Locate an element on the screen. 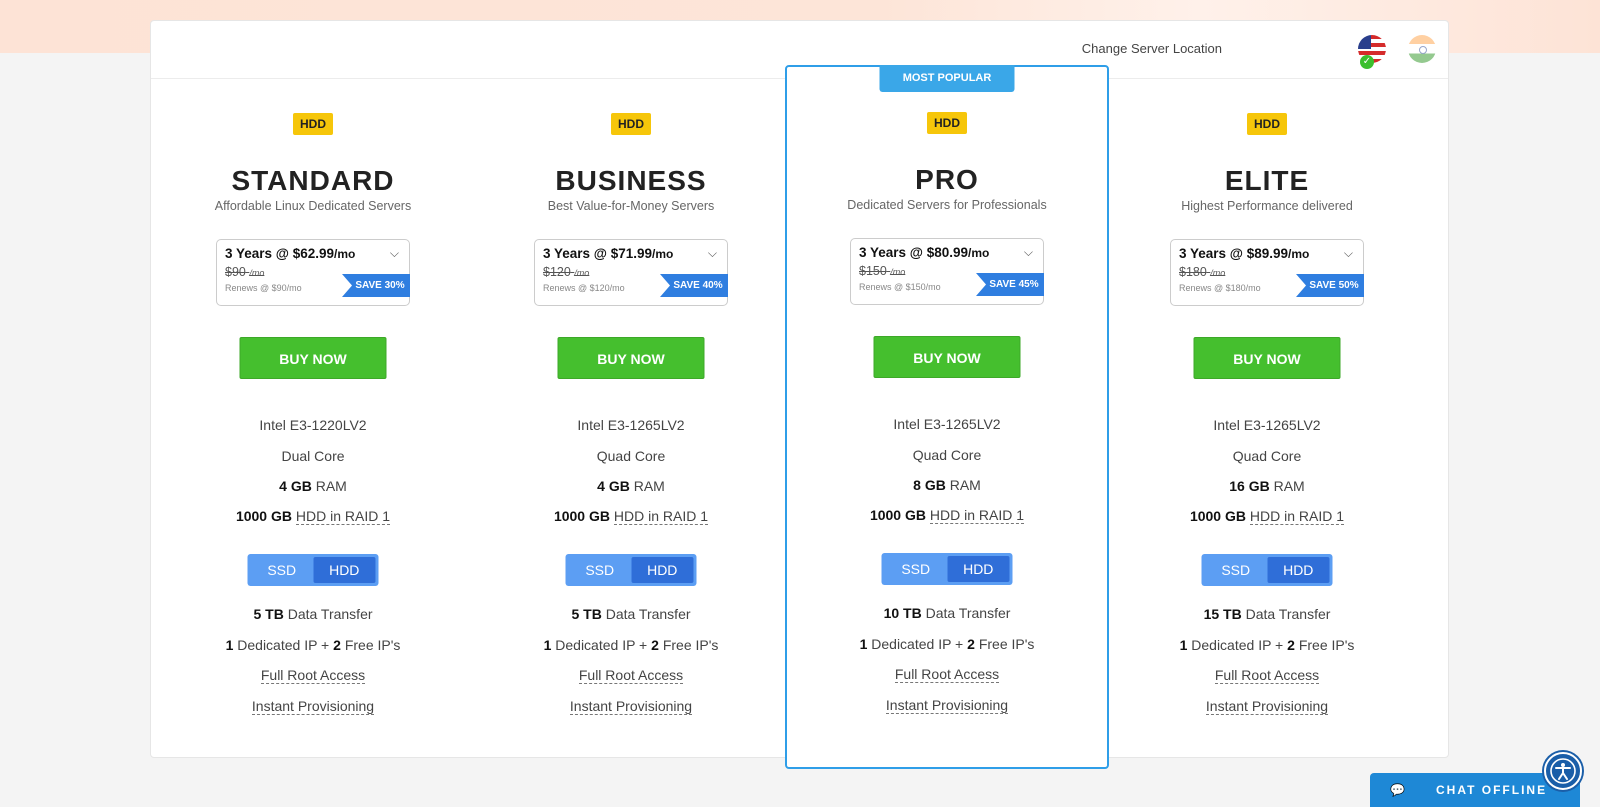  ram-spec: 8 GB RAM is located at coordinates (947, 485).